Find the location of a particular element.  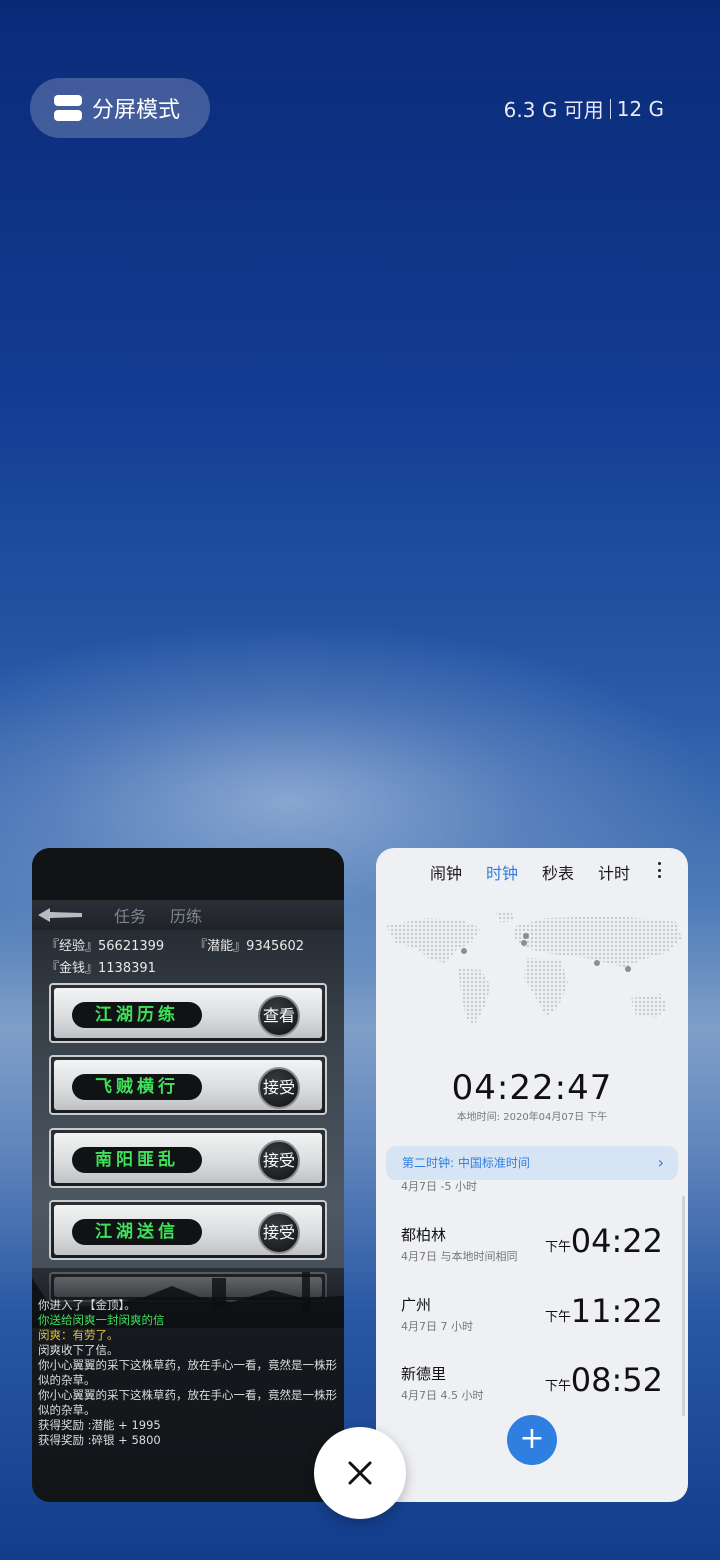

split-screen-icon is located at coordinates (68, 108).